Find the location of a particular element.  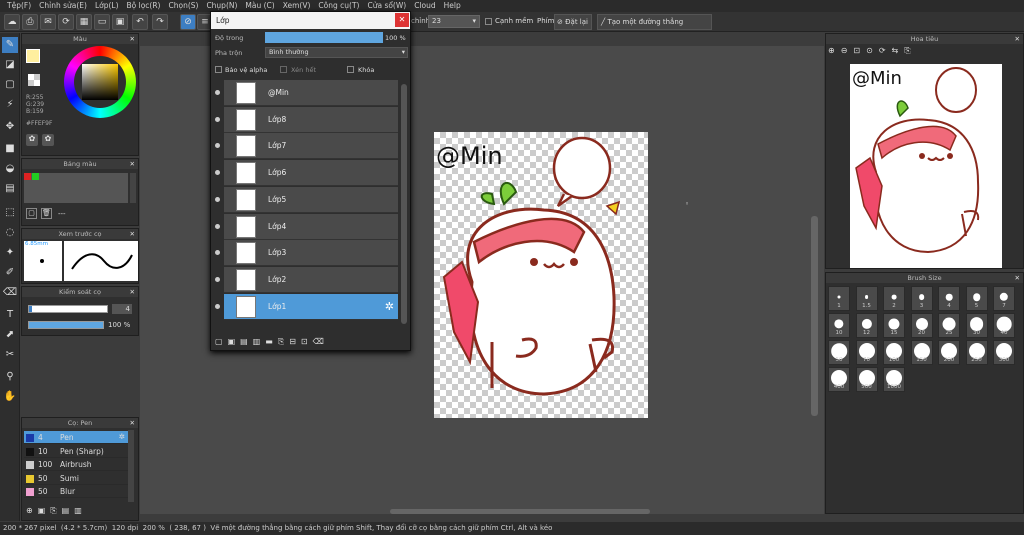

brush-size-cell: 12 is located at coordinates (866, 325).